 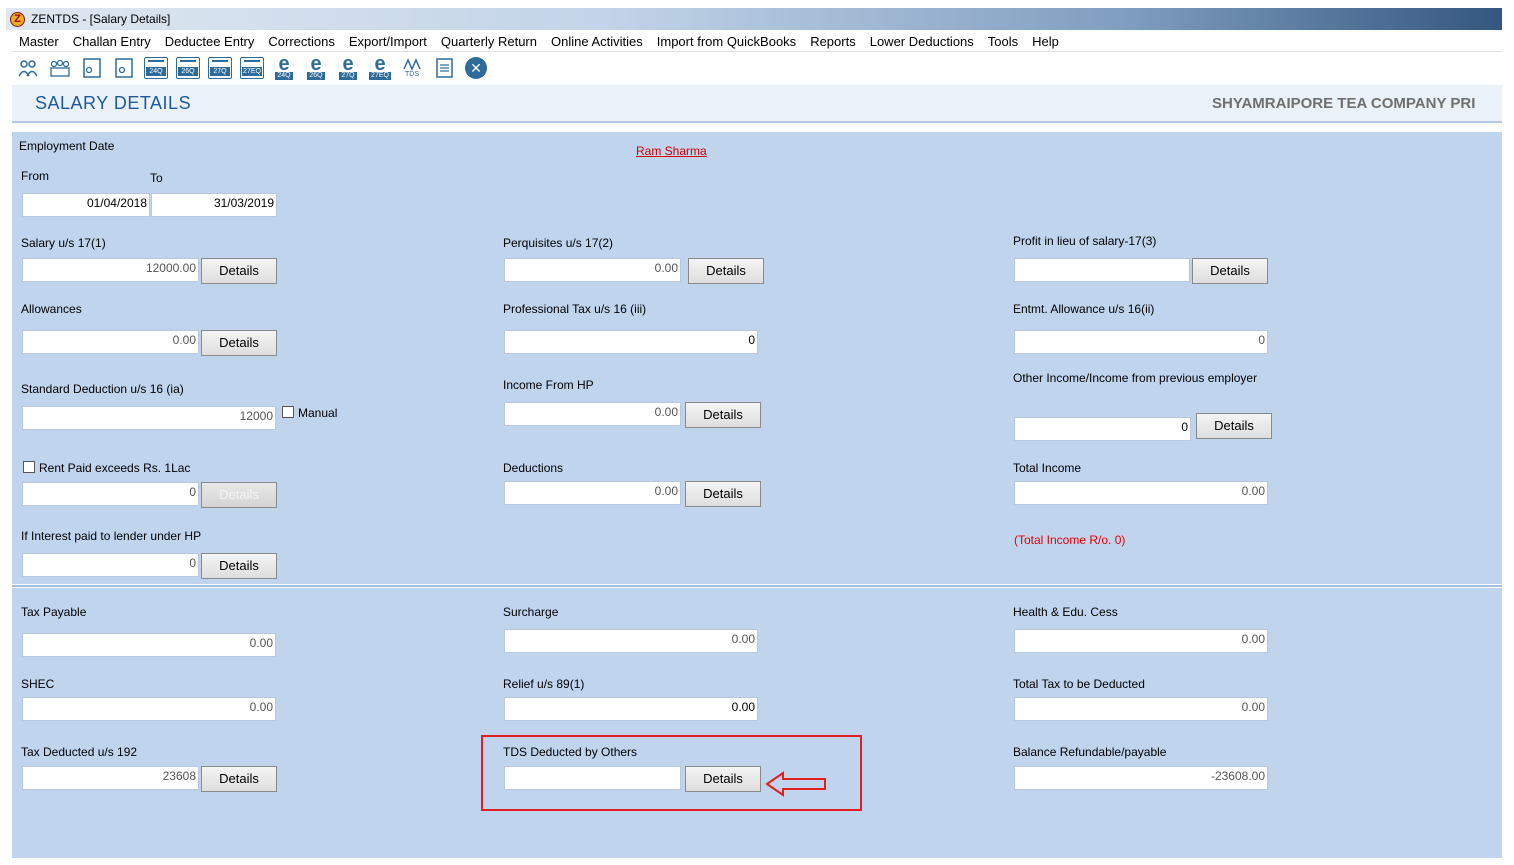 What do you see at coordinates (597, 41) in the screenshot?
I see `menu-online-activities: Online Activities` at bounding box center [597, 41].